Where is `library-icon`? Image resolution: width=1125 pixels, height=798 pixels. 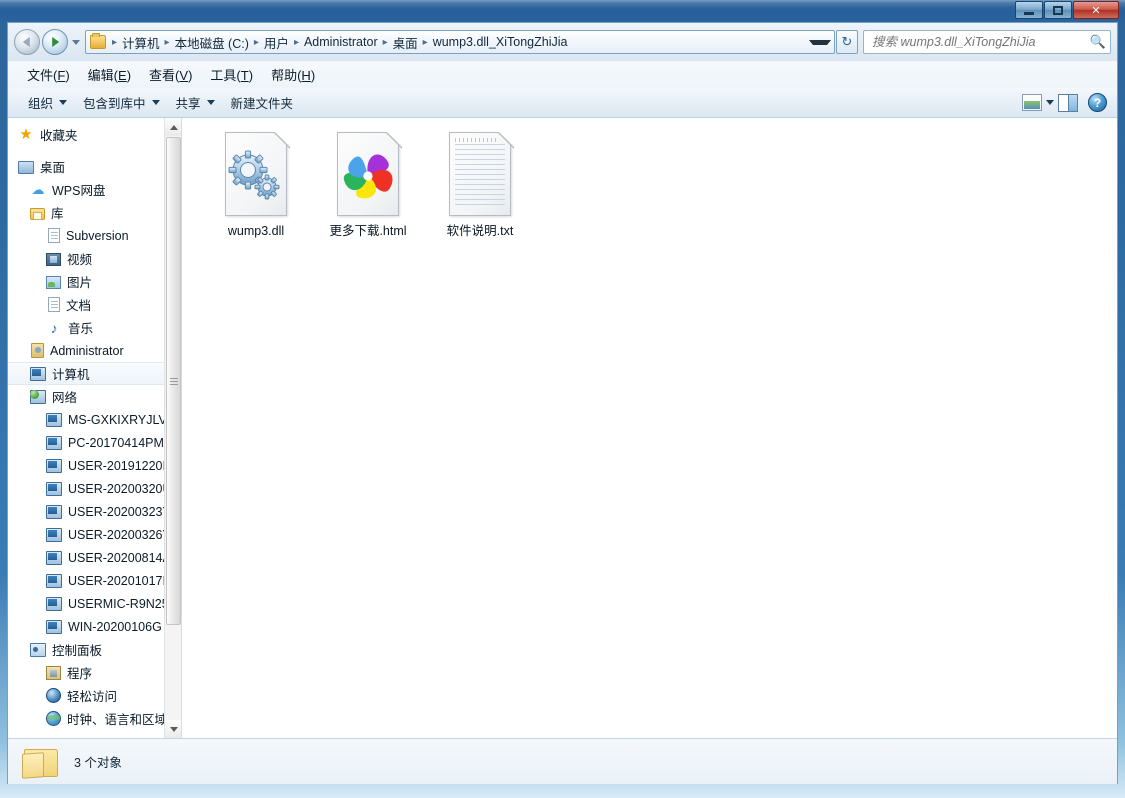
library-icon is located at coordinates (37, 213).